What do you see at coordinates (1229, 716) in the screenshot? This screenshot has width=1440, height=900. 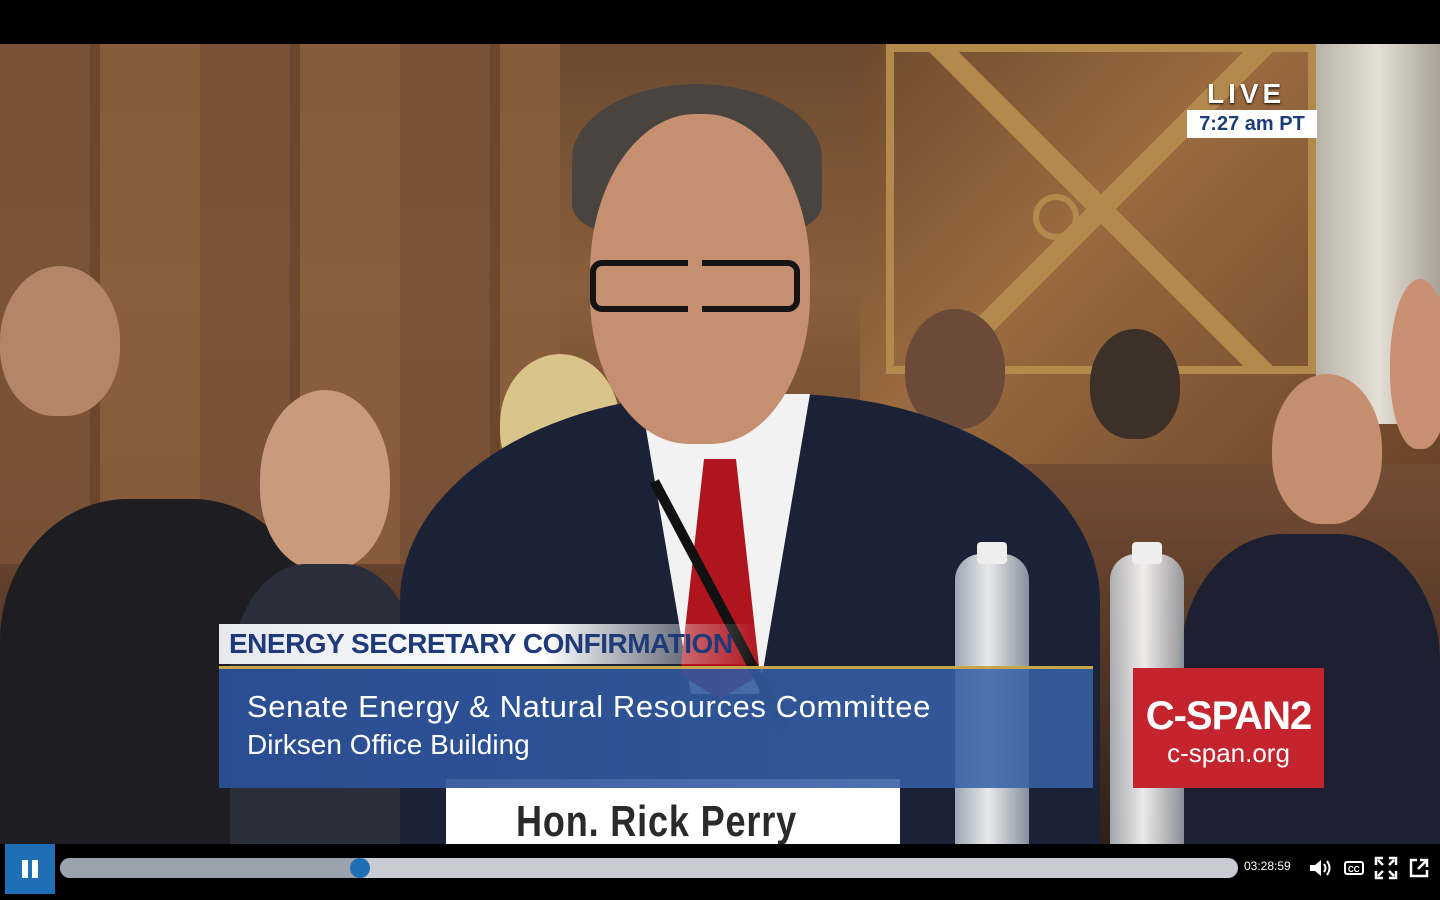 I see `network-name: C-SPAN2` at bounding box center [1229, 716].